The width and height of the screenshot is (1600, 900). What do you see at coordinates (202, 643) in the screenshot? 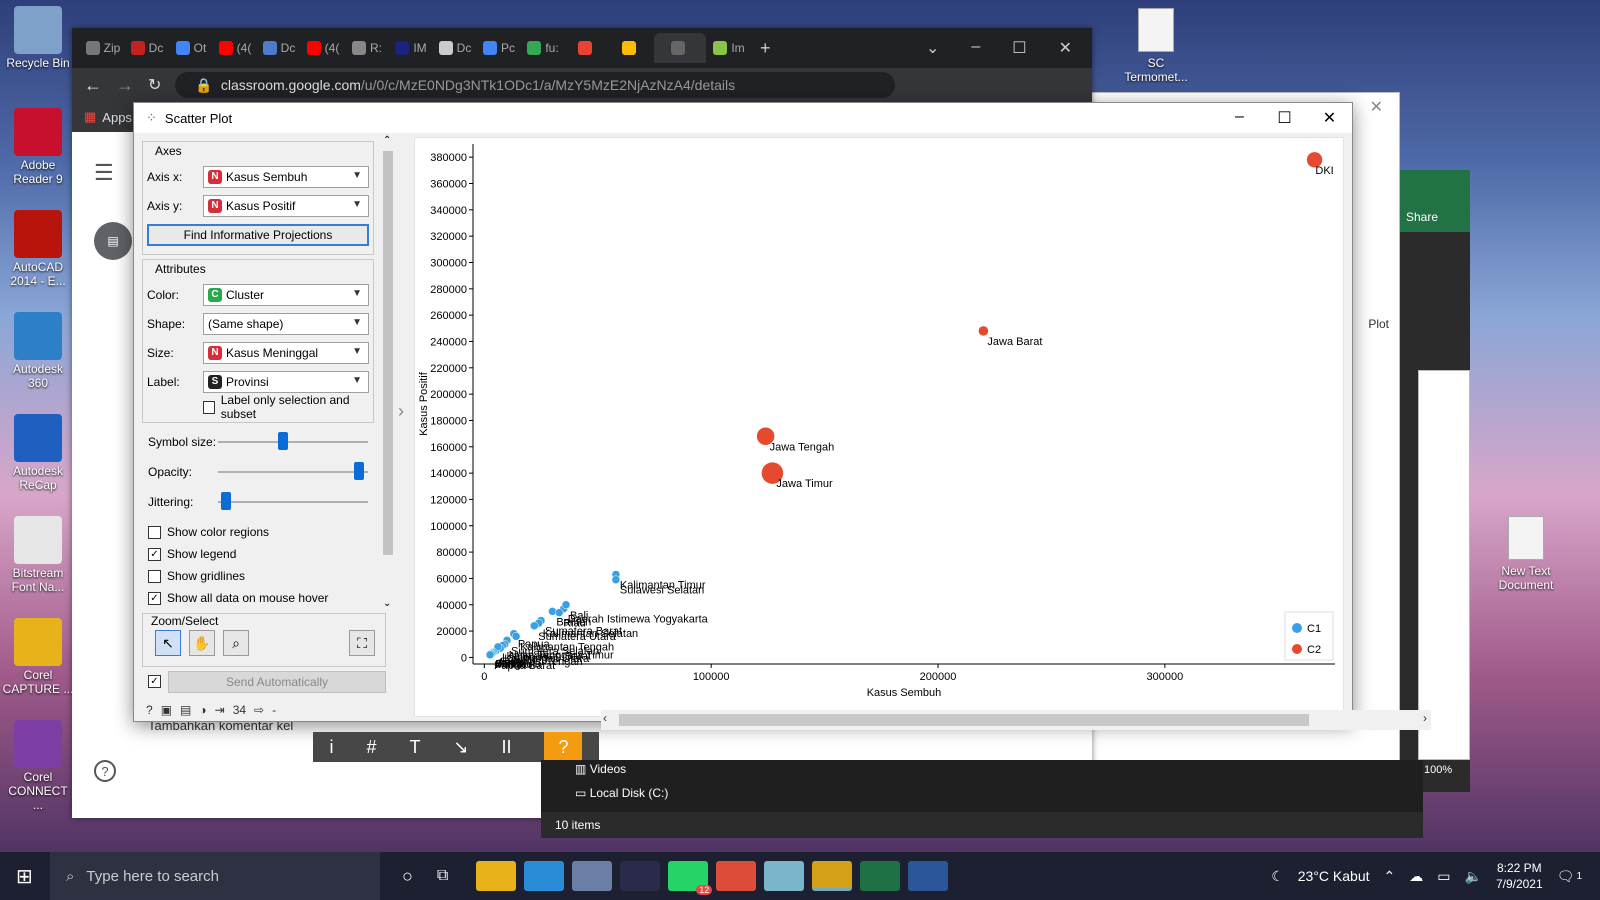
I see `pan-tool-button: ✋` at bounding box center [202, 643].